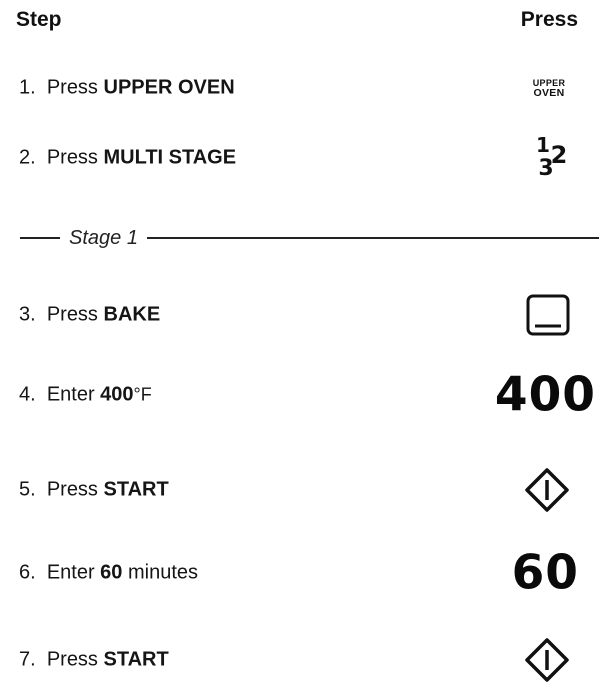 The width and height of the screenshot is (599, 685). I want to click on upper-oven-key-label: UPPER OVEN, so click(549, 88).